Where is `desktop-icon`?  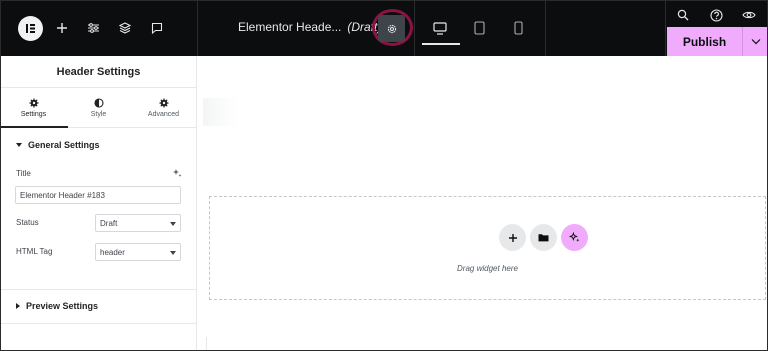 desktop-icon is located at coordinates (440, 28).